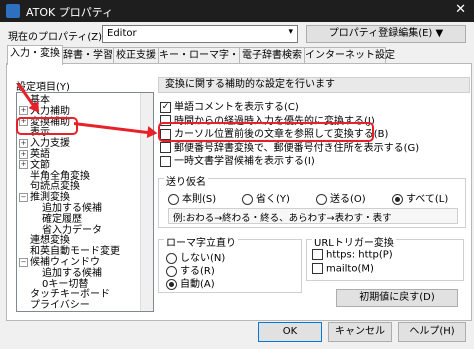 The width and height of the screenshot is (474, 349). Describe the element at coordinates (60, 306) in the screenshot. I see `tree-item-label: プライバシー` at that location.